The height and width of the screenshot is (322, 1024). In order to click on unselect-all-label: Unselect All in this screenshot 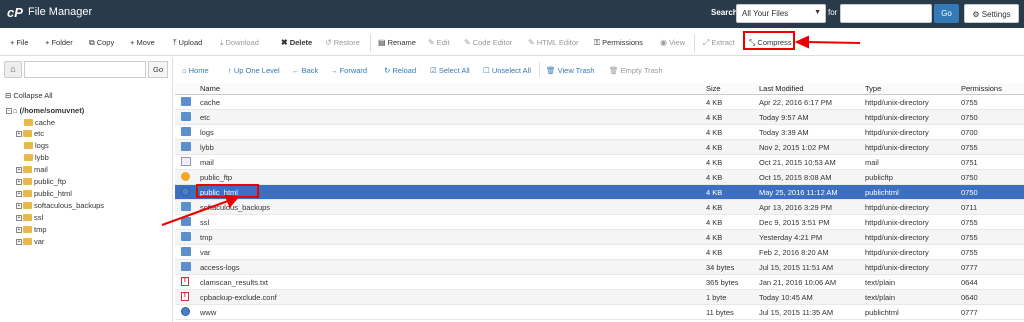, I will do `click(511, 70)`.